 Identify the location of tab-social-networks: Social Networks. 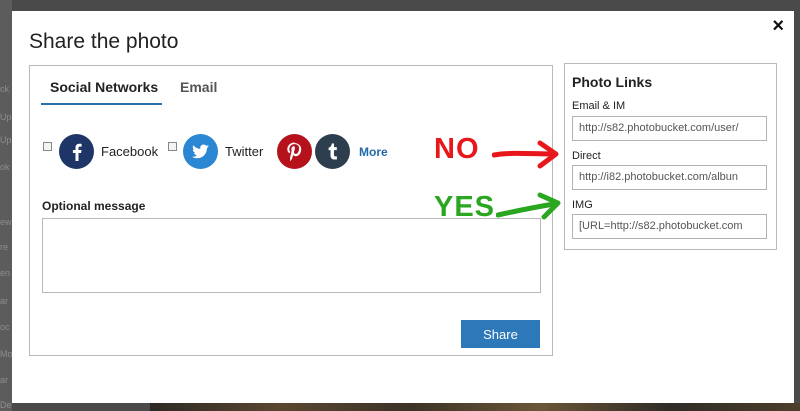
(104, 87).